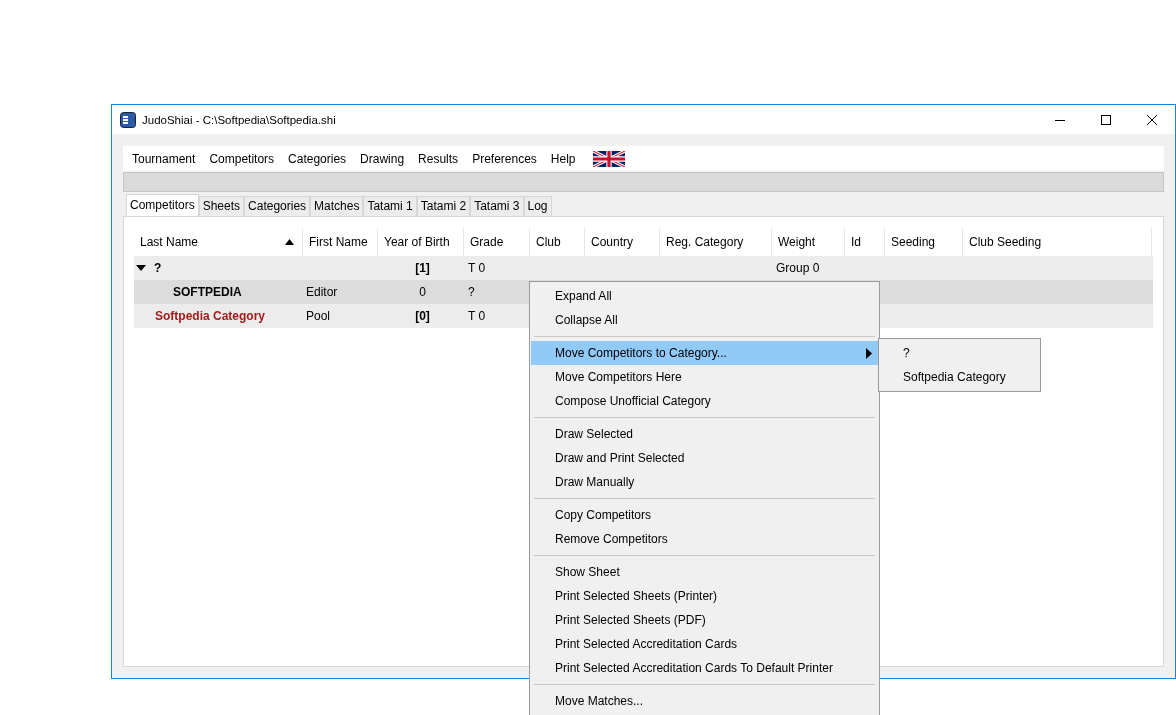 This screenshot has width=1176, height=715. I want to click on table-cell: 0, so click(422, 292).